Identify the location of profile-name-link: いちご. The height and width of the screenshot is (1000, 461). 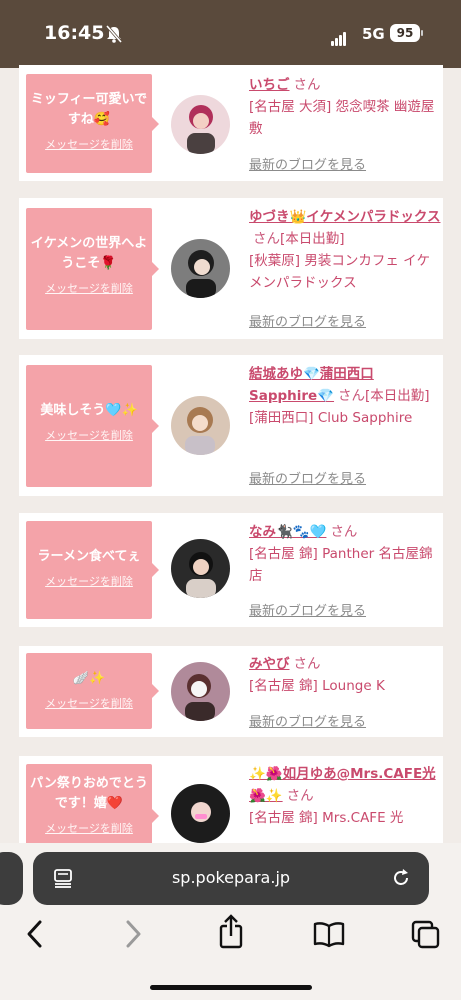
(269, 85).